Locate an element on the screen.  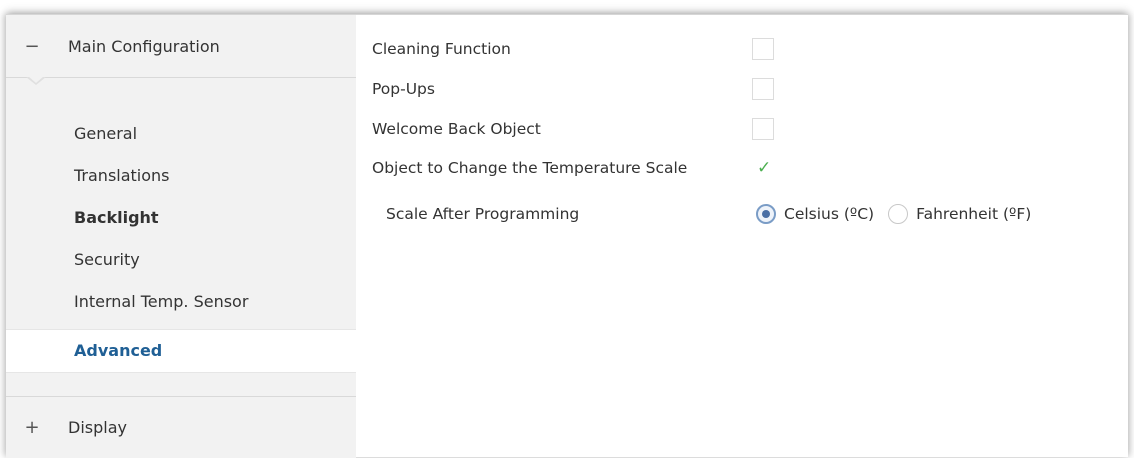
option-row: Object to Change the Temperature Scale is located at coordinates (562, 168).